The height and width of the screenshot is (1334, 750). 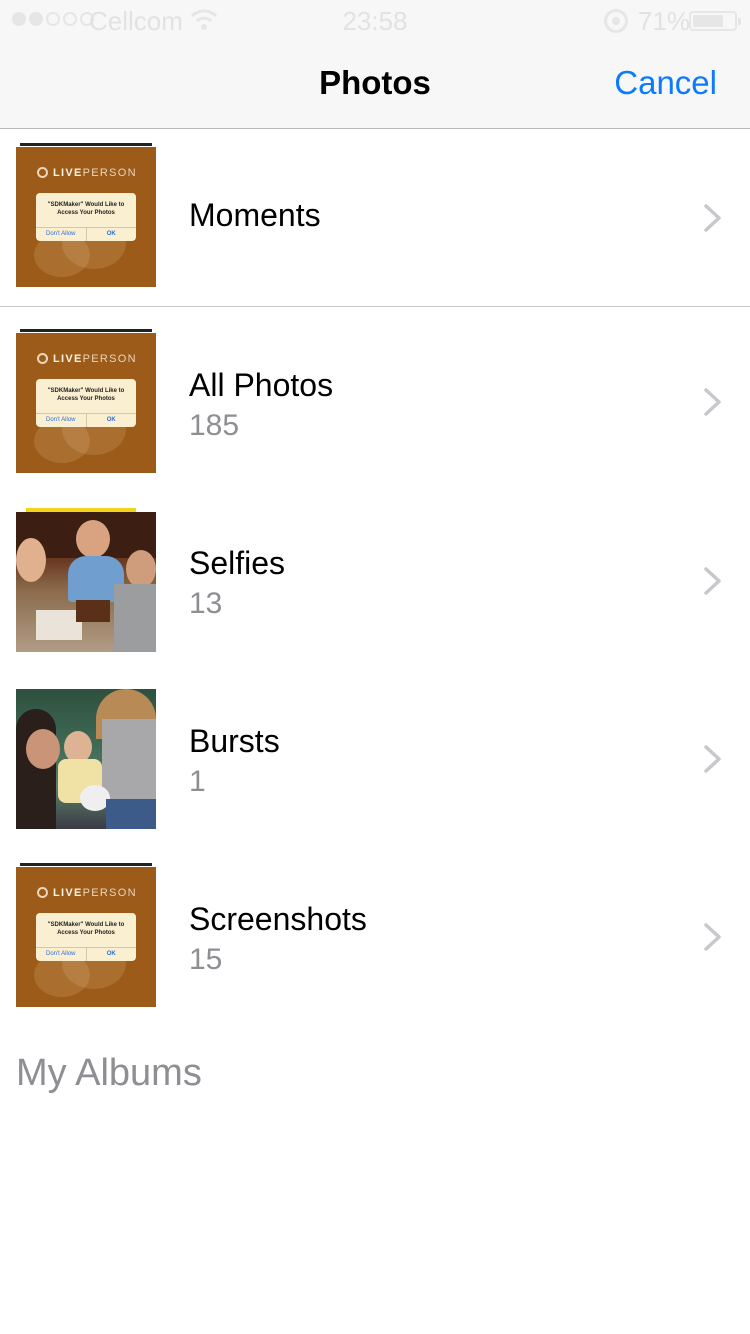 What do you see at coordinates (206, 603) in the screenshot?
I see `album-count: 13` at bounding box center [206, 603].